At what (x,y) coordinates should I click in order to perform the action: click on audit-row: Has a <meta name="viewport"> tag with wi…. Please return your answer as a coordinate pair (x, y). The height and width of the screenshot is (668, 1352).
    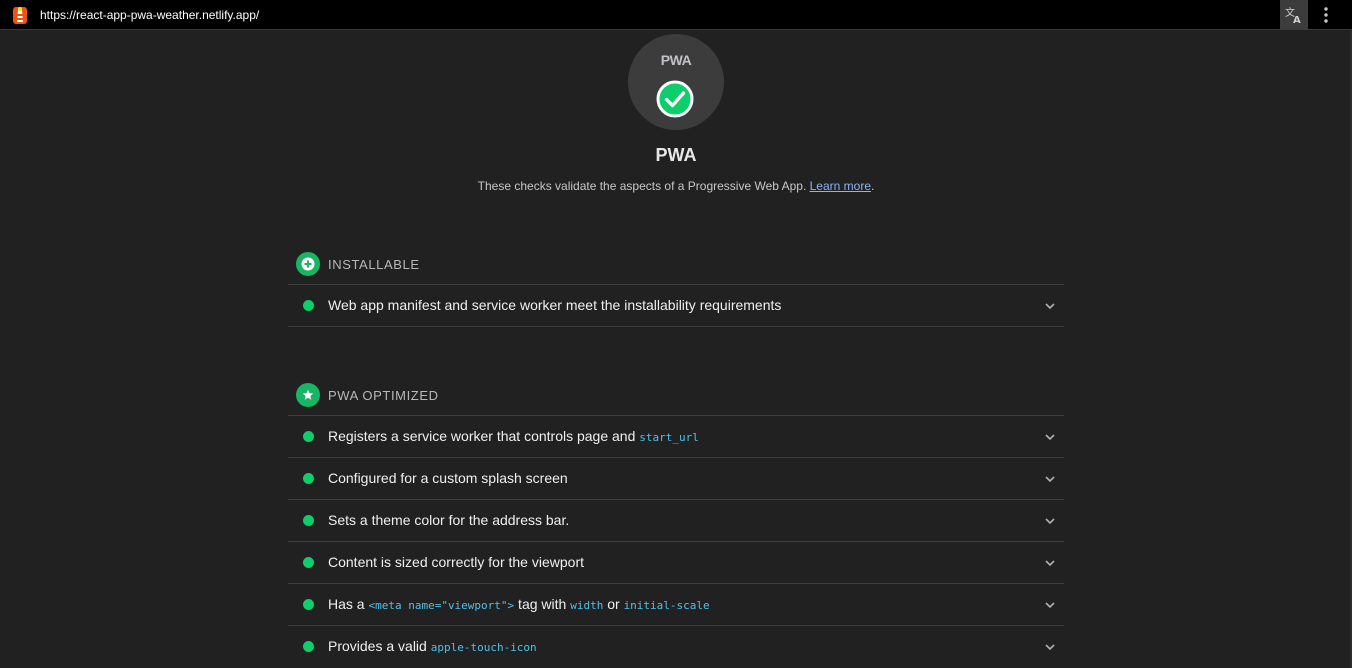
    Looking at the image, I should click on (676, 604).